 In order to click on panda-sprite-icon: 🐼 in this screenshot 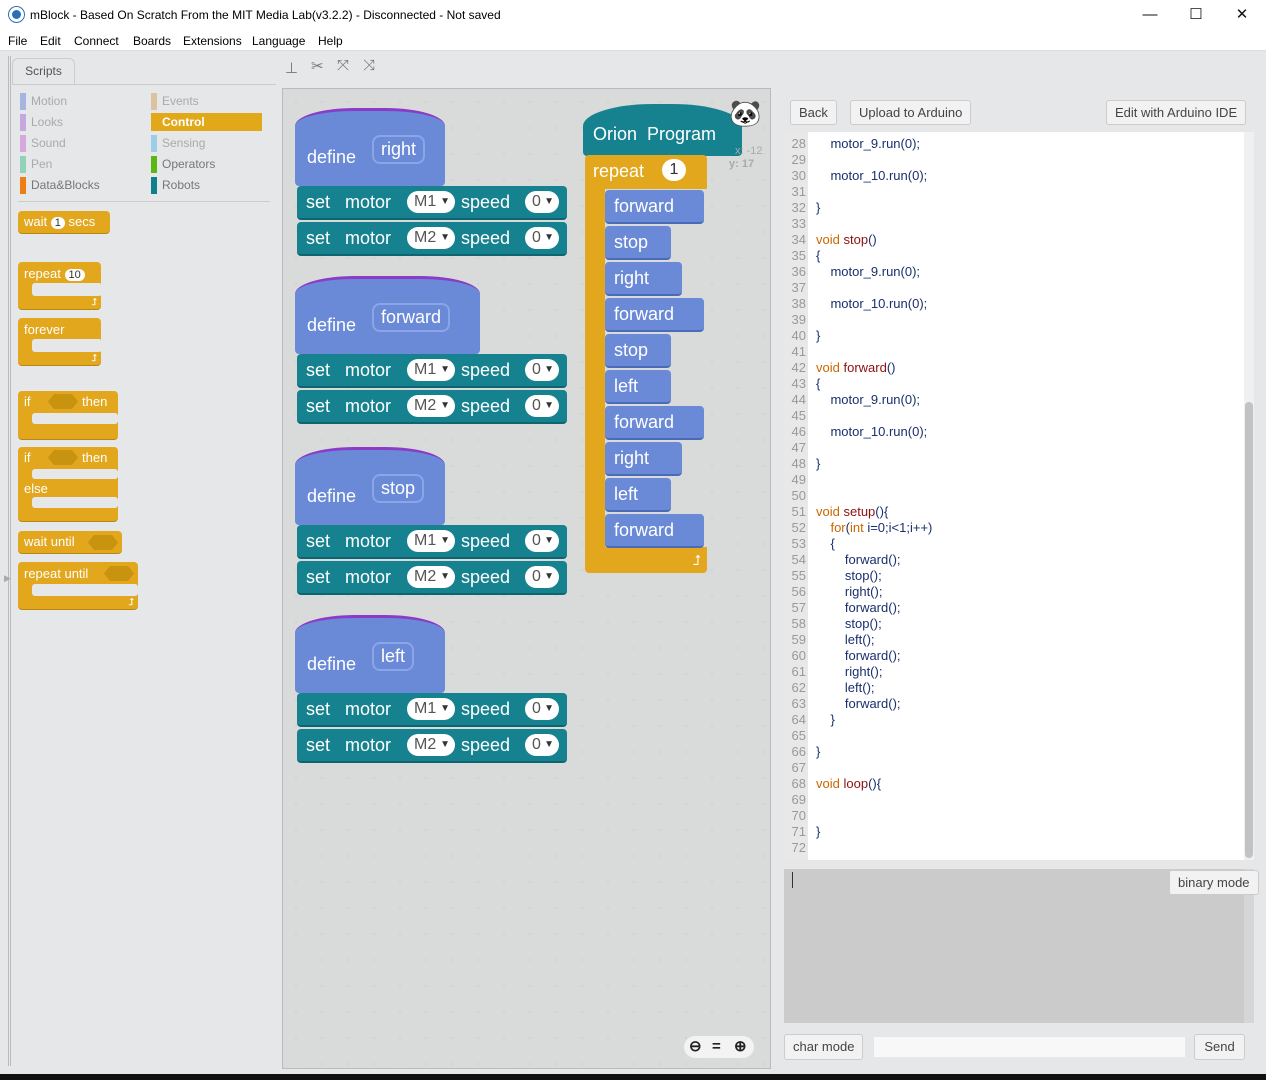, I will do `click(745, 113)`.